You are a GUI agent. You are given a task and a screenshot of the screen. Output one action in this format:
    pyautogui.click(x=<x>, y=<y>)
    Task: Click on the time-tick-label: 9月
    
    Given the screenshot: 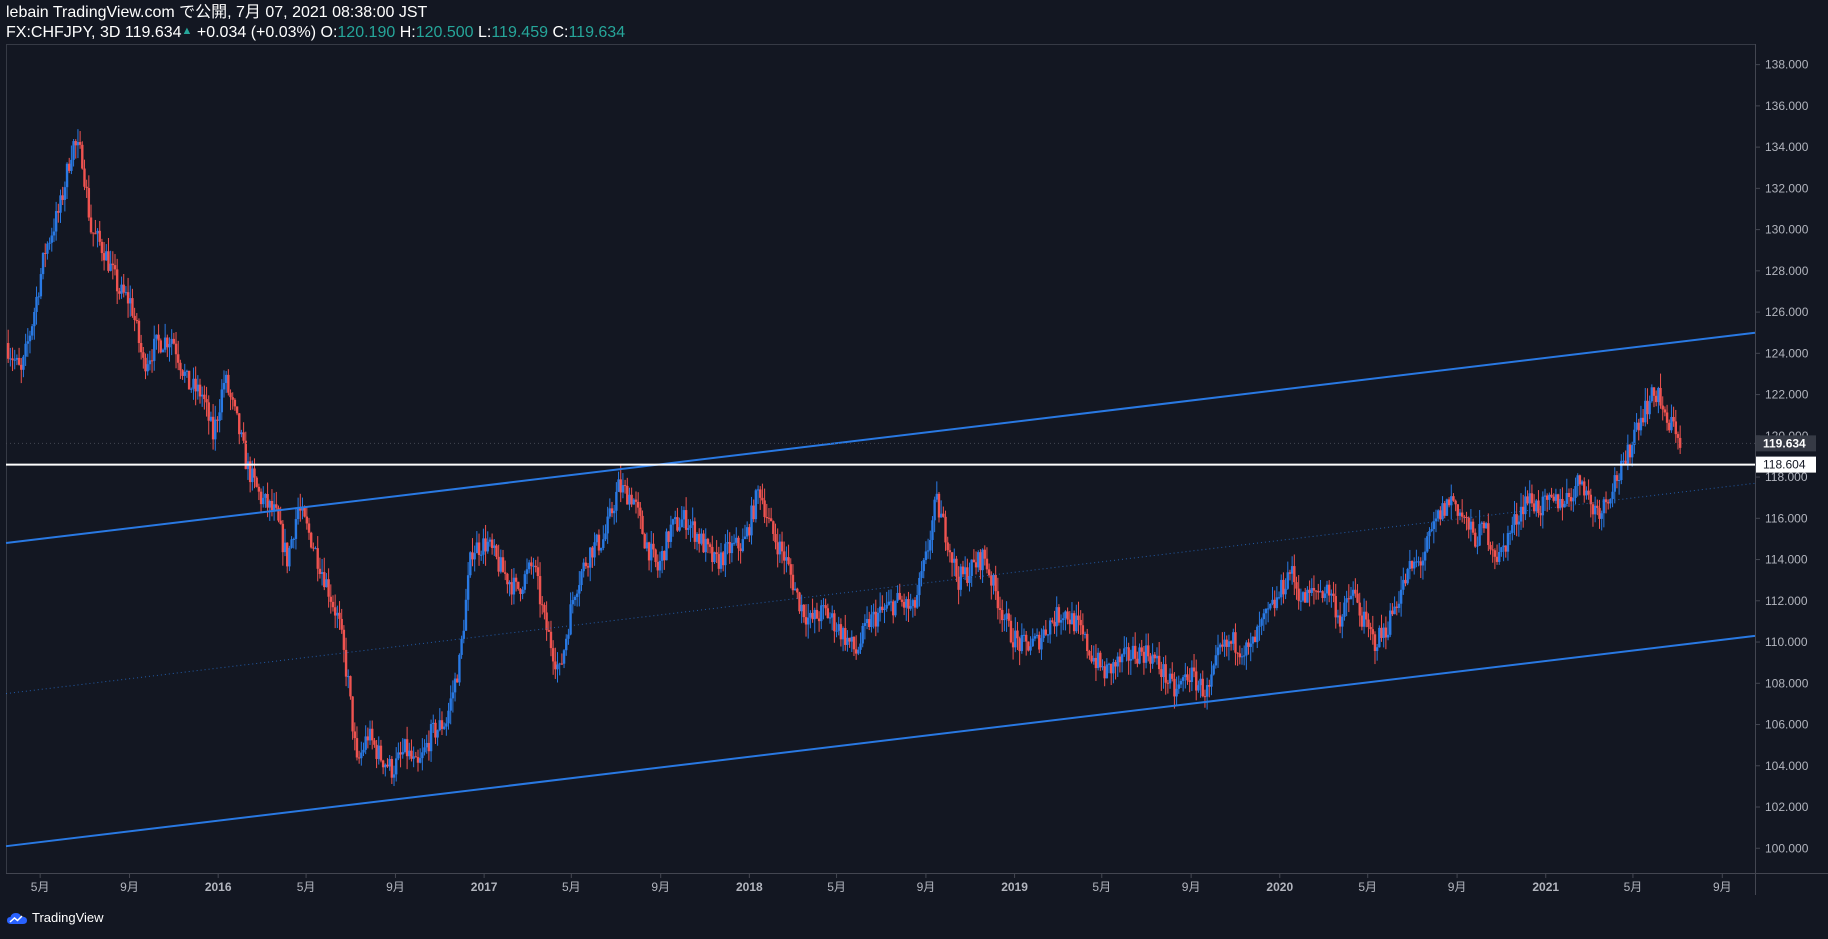 What is the action you would take?
    pyautogui.click(x=1191, y=887)
    